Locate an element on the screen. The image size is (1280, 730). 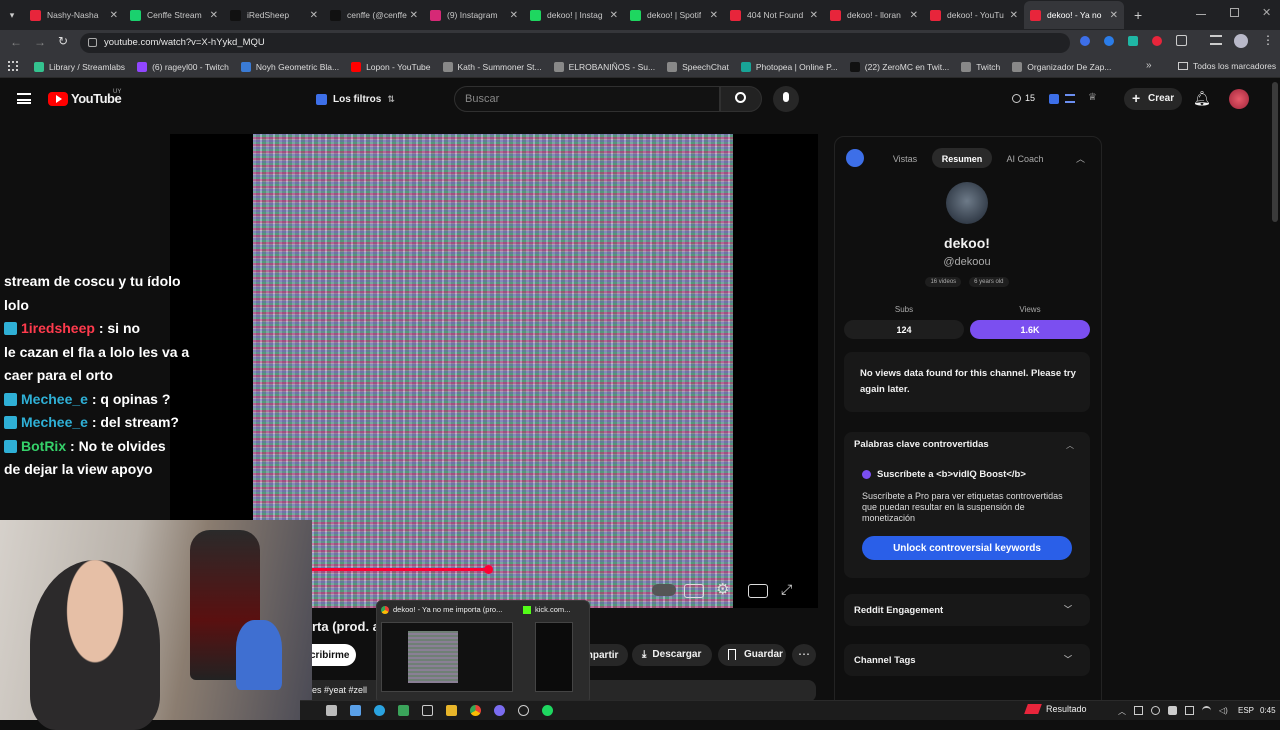
taskbar-discord-icon is located at coordinates (499, 710).